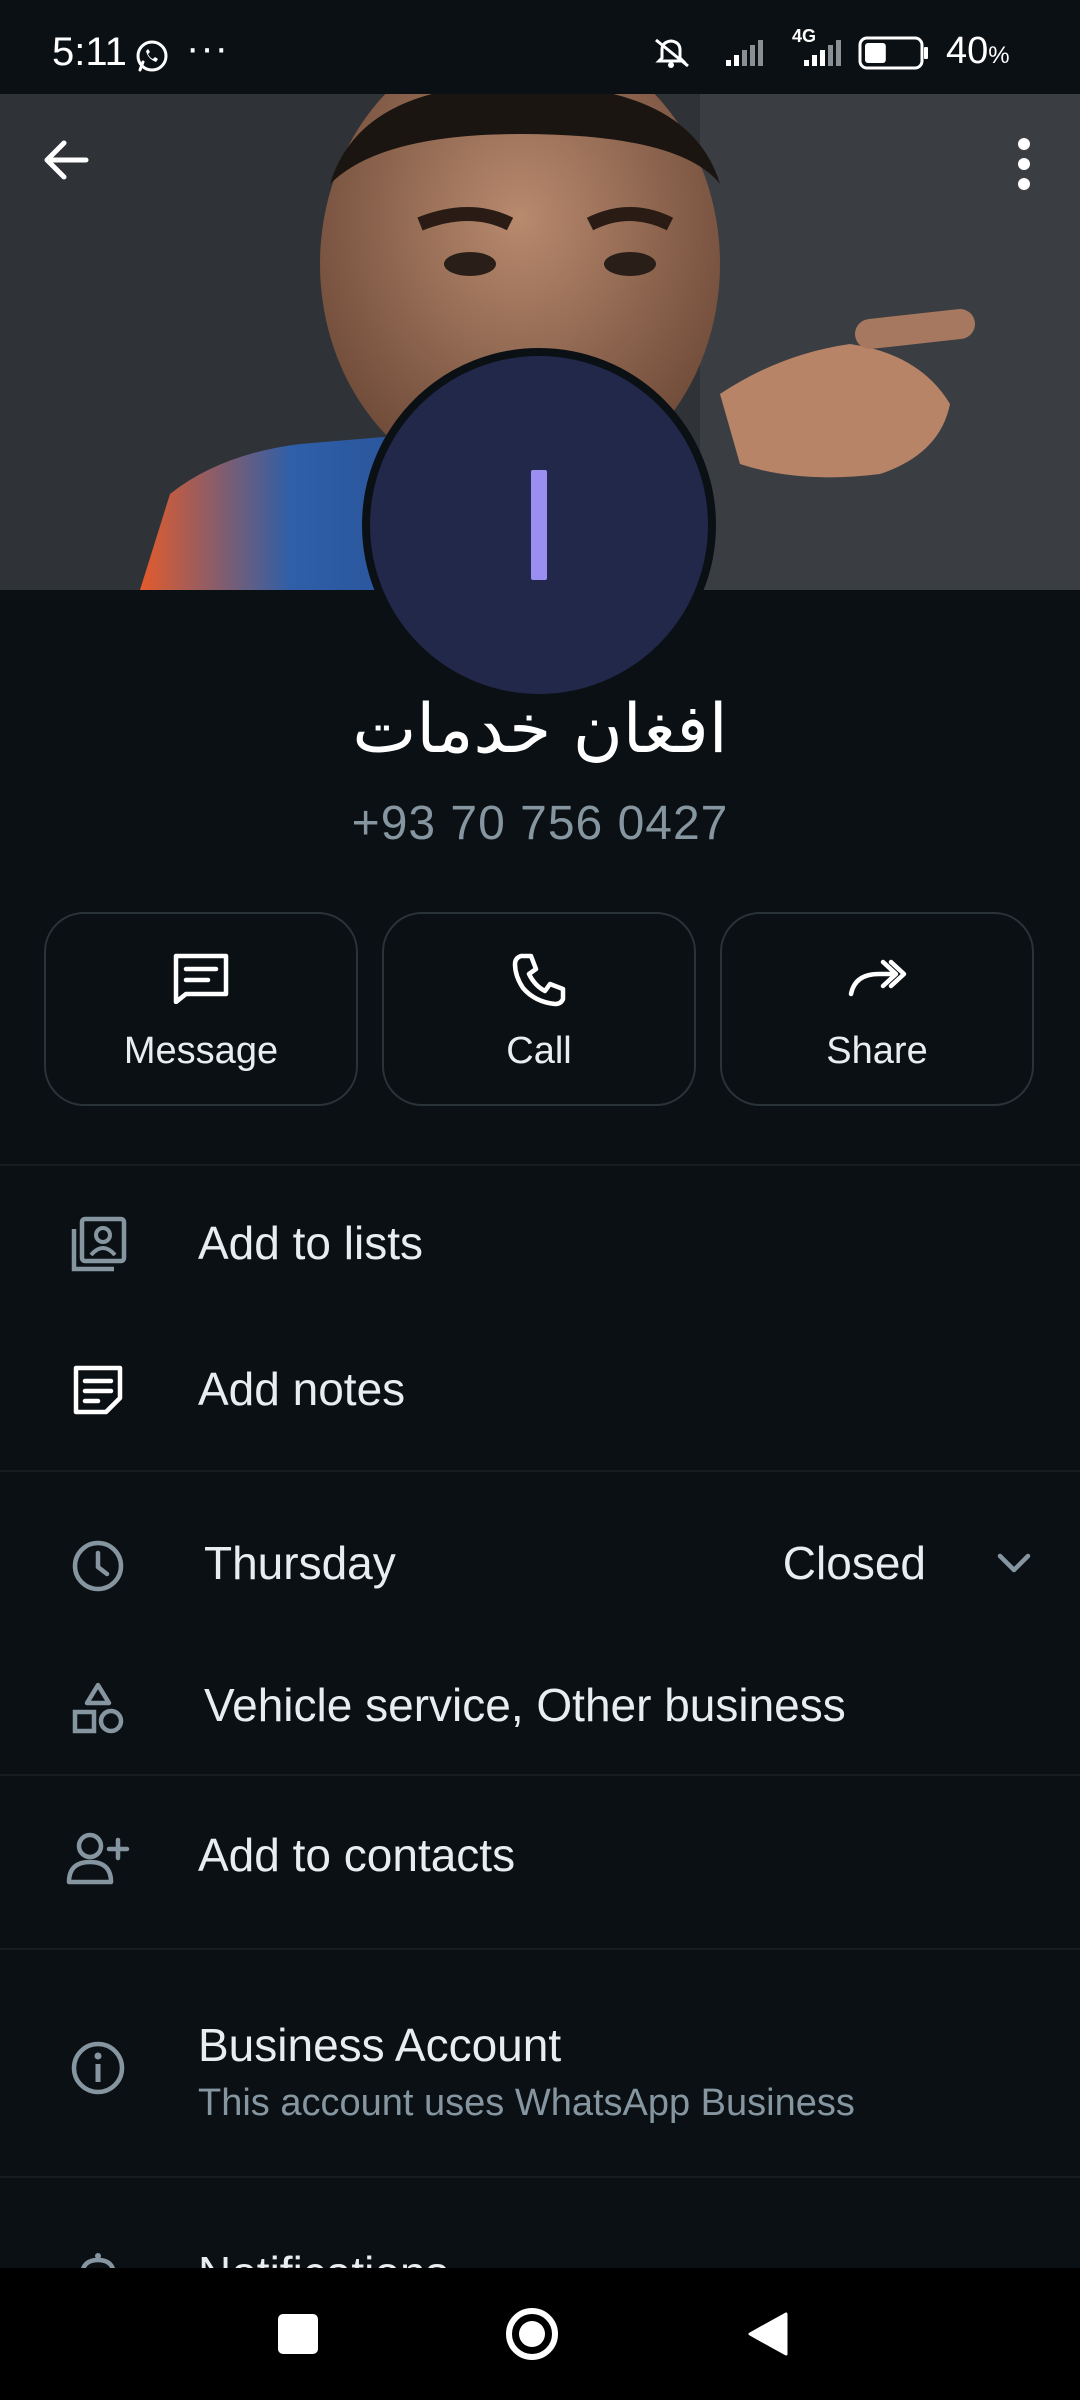 This screenshot has height=2400, width=1080. Describe the element at coordinates (539, 1051) in the screenshot. I see `call-label: Call` at that location.